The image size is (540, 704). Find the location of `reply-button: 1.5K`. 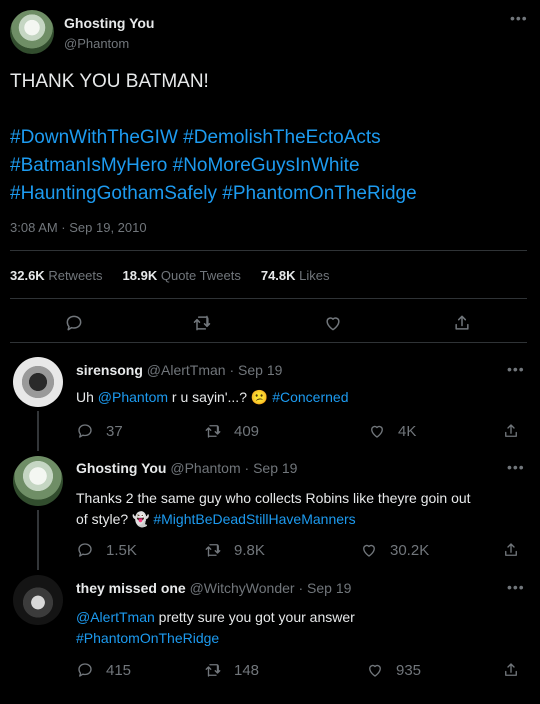

reply-button: 1.5K is located at coordinates (106, 550).